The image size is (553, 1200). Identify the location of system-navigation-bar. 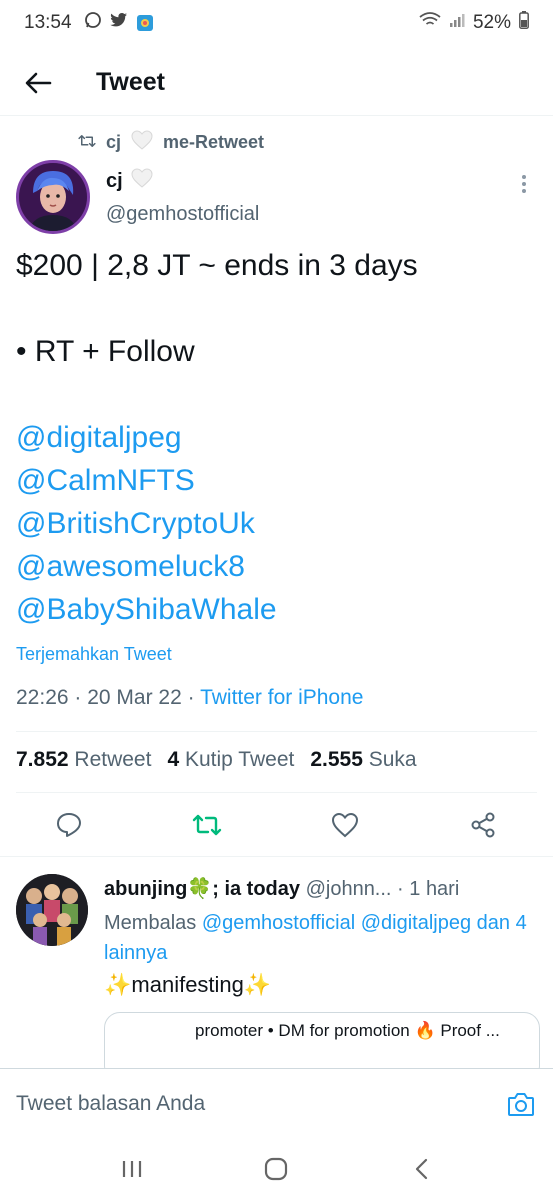
(276, 1169).